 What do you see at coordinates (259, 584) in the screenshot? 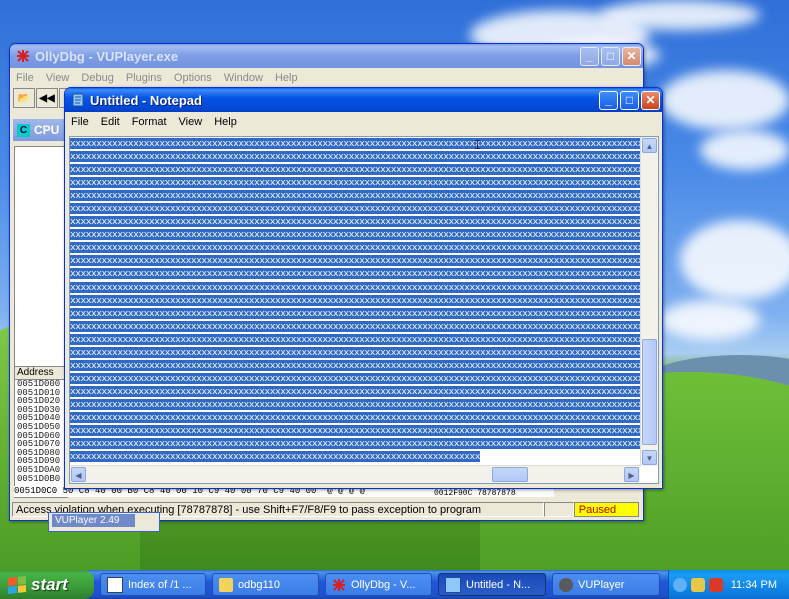
I see `task-label: odbg110` at bounding box center [259, 584].